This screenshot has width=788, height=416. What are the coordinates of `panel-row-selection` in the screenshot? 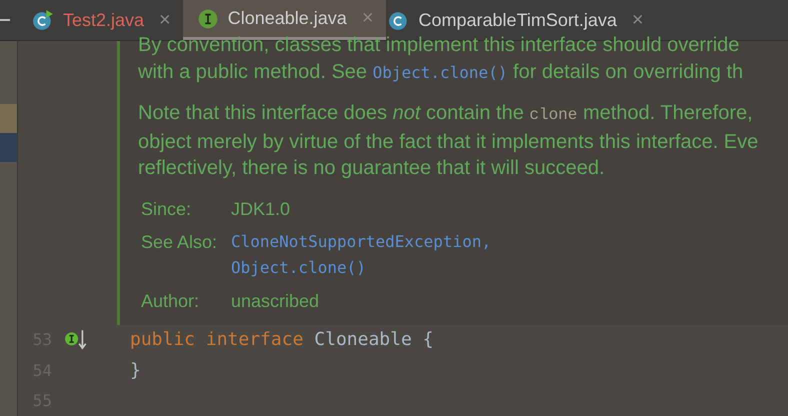 It's located at (8, 147).